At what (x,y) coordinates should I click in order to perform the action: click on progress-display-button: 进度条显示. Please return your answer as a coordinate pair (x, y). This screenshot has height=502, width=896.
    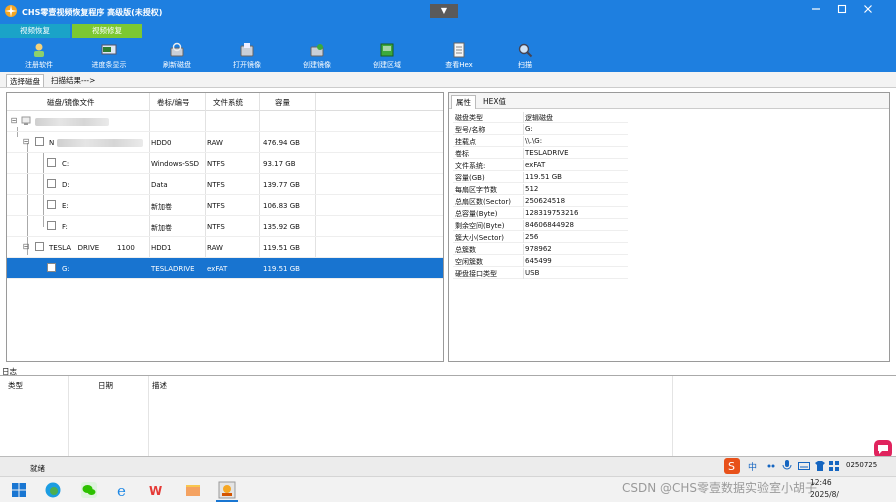
    Looking at the image, I should click on (109, 55).